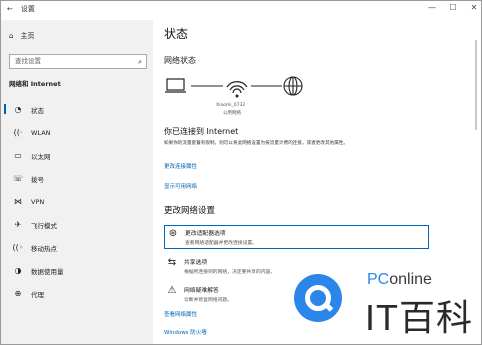 The height and width of the screenshot is (345, 482). I want to click on window-controls: — ☐ ✕, so click(453, 7).